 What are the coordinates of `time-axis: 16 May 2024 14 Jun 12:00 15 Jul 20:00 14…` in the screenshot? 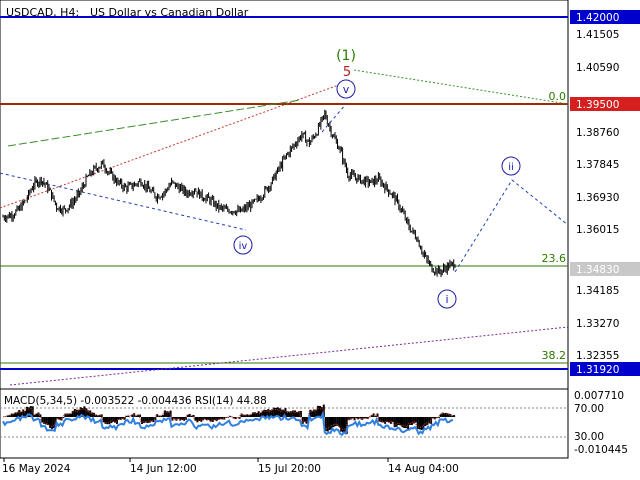 It's located at (230, 466).